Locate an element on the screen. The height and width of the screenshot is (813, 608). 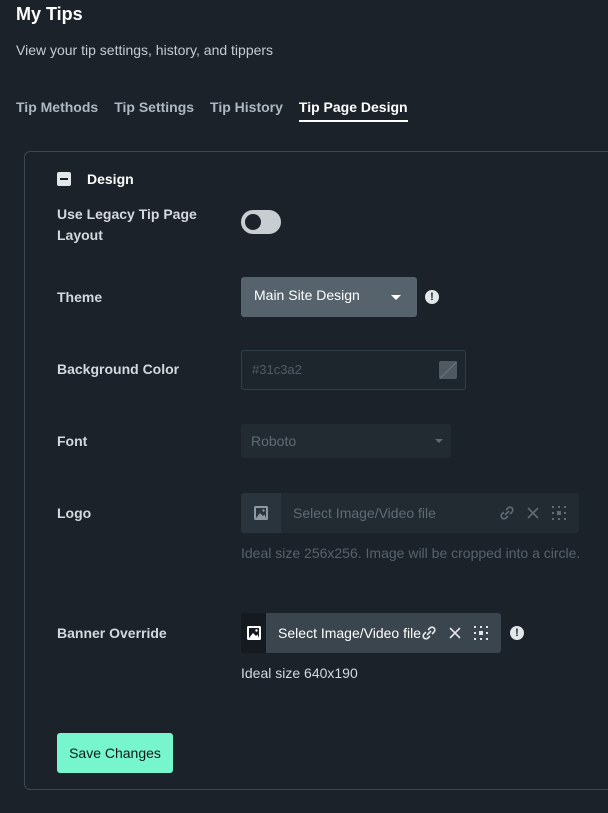
logo-label: Logo is located at coordinates (74, 513).